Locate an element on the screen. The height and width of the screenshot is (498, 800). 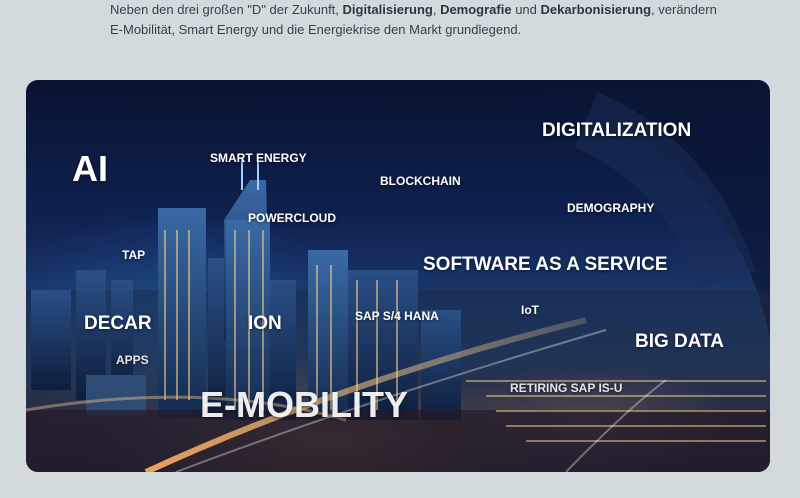
keyword-digitalization: DIGITALIZATION is located at coordinates (617, 130).